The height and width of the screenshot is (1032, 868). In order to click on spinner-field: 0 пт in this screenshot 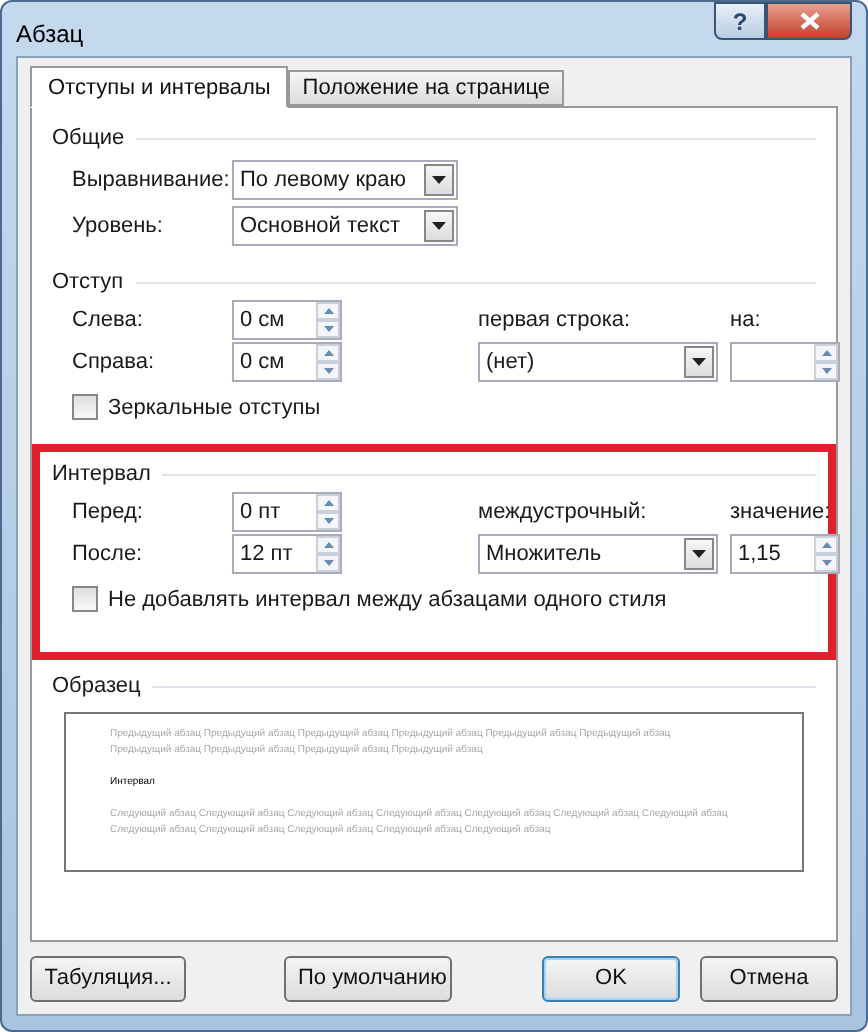, I will do `click(287, 512)`.